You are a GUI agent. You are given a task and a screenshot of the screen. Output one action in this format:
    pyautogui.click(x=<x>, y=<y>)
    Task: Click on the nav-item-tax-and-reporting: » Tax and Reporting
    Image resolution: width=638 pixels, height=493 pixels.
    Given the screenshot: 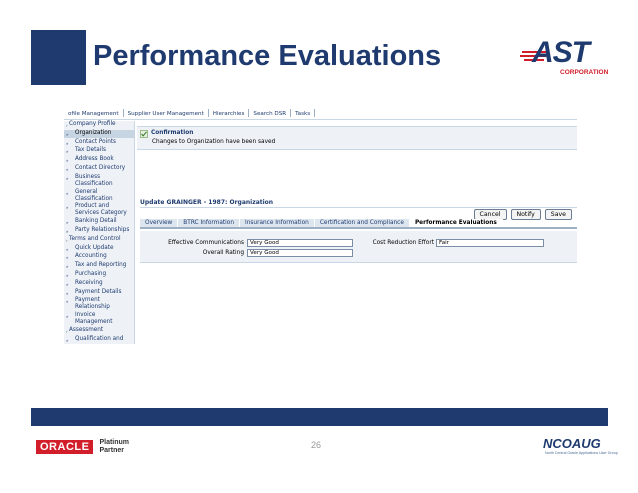 What is the action you would take?
    pyautogui.click(x=99, y=266)
    